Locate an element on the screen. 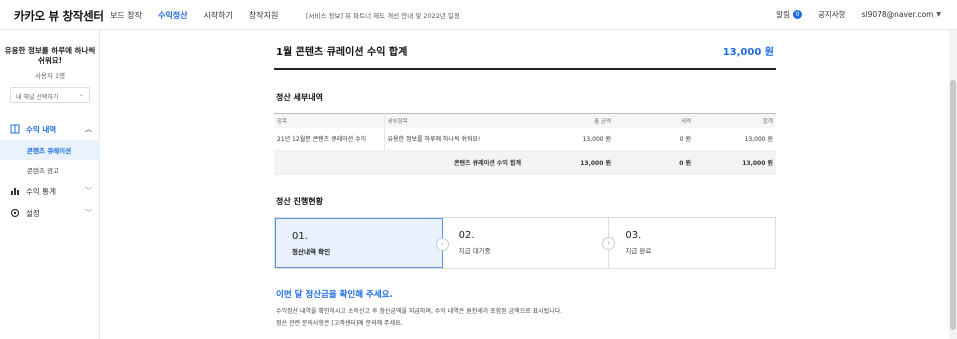  cell-sum: 13,000 원 is located at coordinates (735, 139).